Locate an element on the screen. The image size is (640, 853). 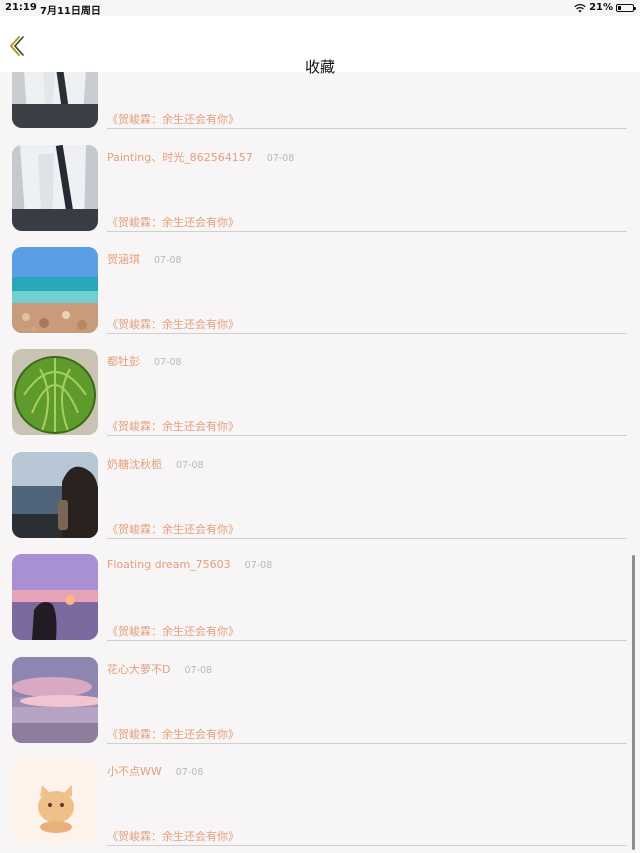
item-name: Floating dream_75603 07-08 is located at coordinates (190, 564).